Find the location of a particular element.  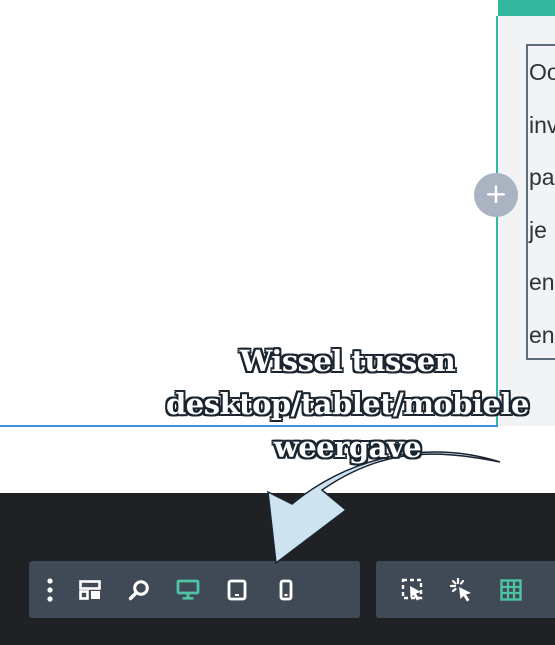

text-line: inv is located at coordinates (542, 124).